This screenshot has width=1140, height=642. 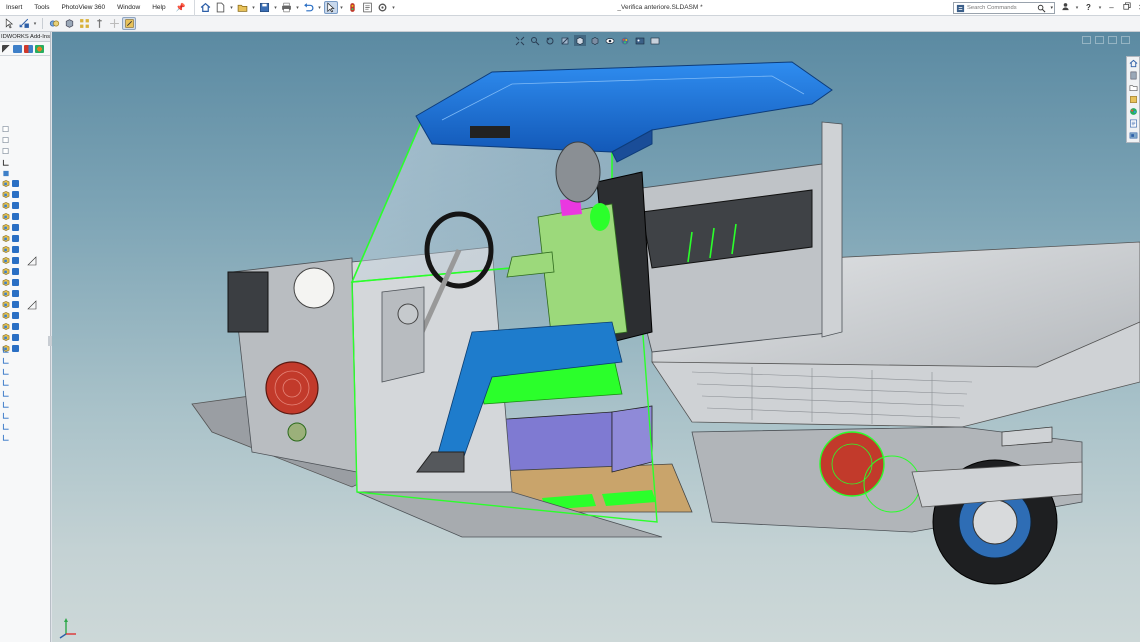 I want to click on coordinate-triad-icon, so click(x=67, y=628).